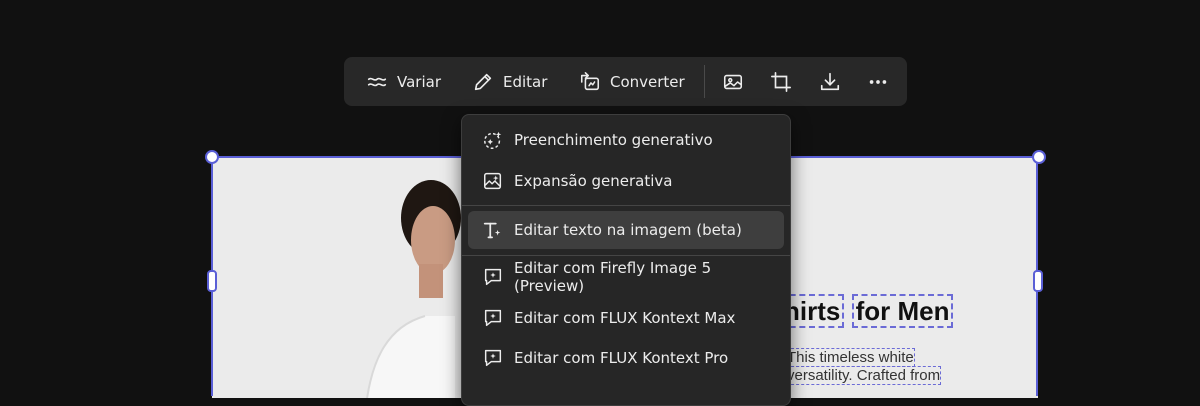 The image size is (1200, 406). Describe the element at coordinates (377, 81) in the screenshot. I see `variation-icon` at that location.